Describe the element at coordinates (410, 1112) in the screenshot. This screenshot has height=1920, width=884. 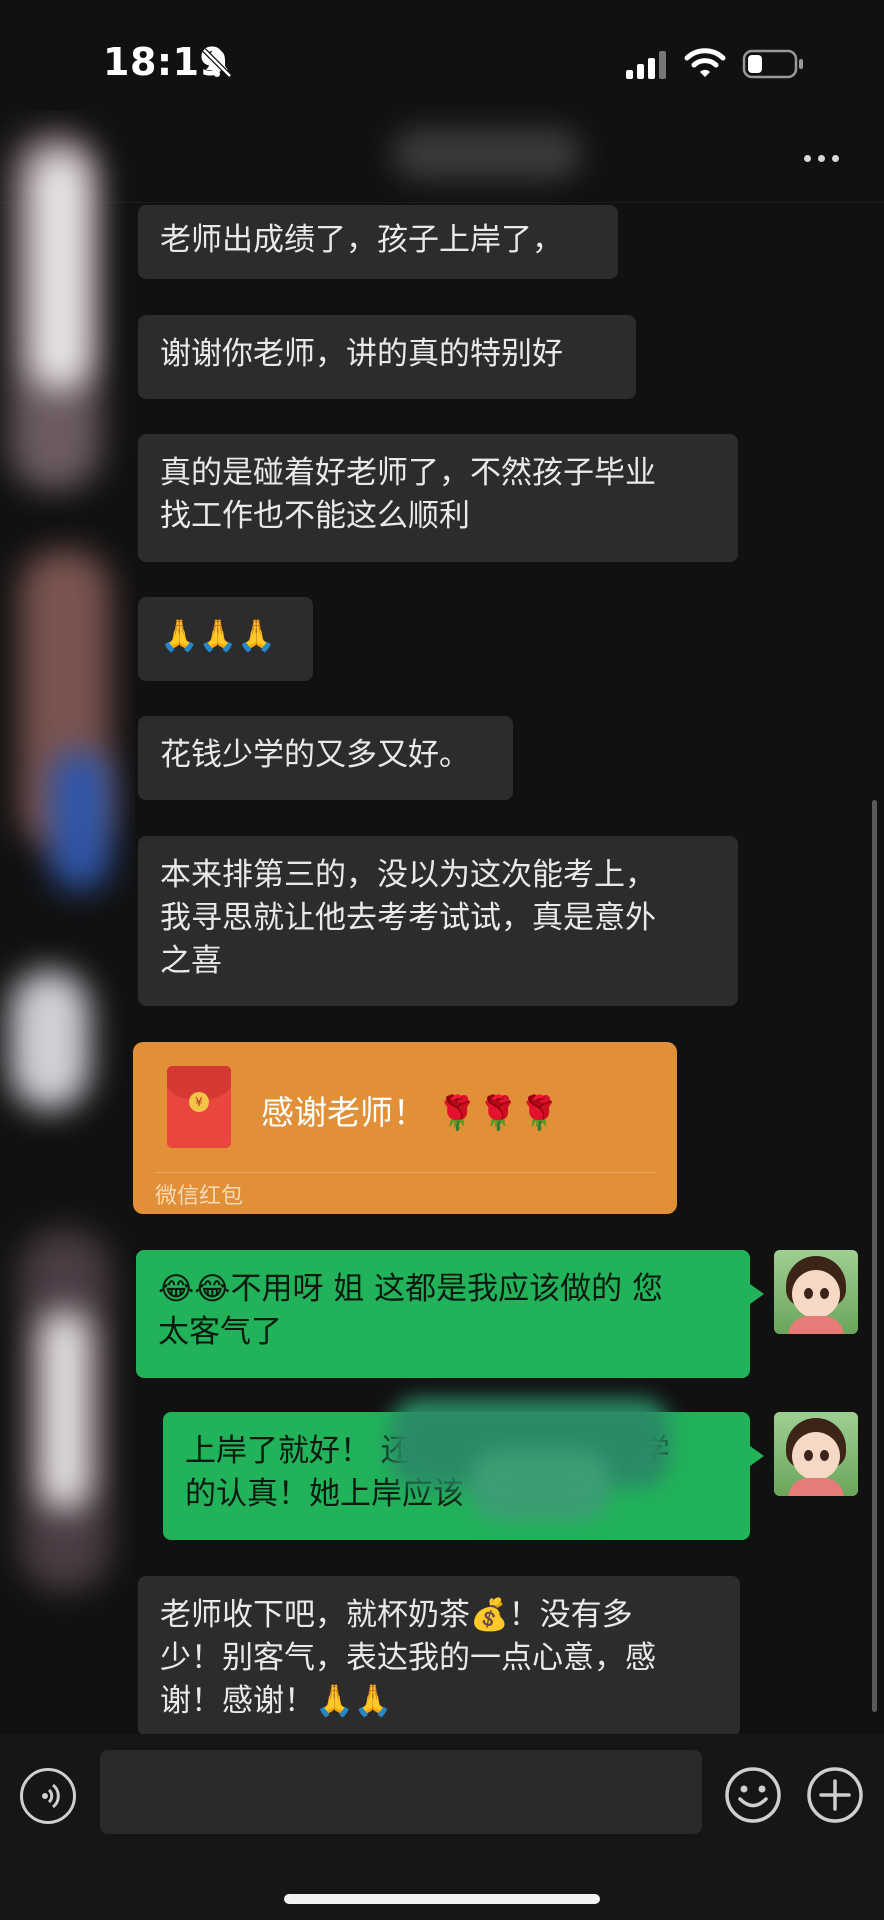
I see `red-packet-title: 感谢老师！ 🌹🌹🌹` at that location.